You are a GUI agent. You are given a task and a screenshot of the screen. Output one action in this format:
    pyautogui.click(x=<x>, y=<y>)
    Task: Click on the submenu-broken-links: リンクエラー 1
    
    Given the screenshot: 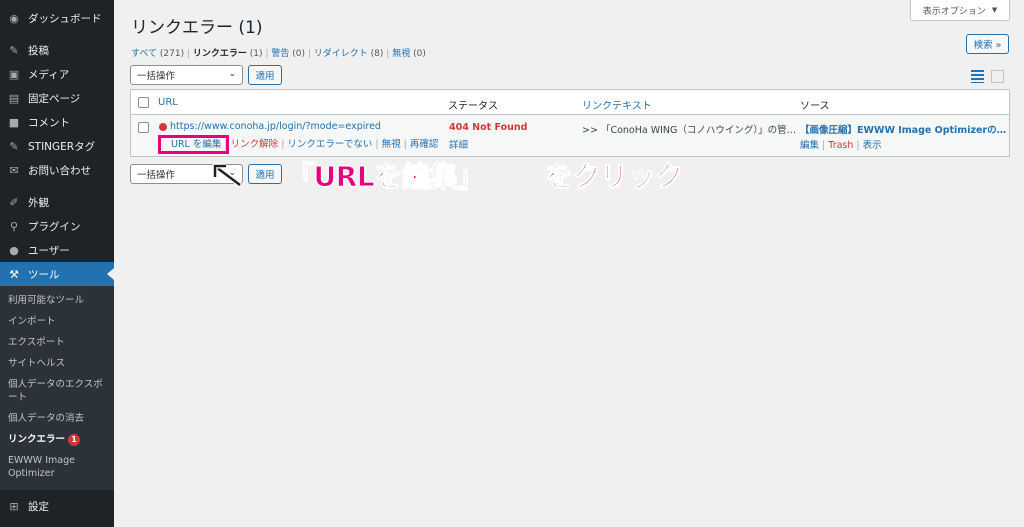 What is the action you would take?
    pyautogui.click(x=57, y=439)
    